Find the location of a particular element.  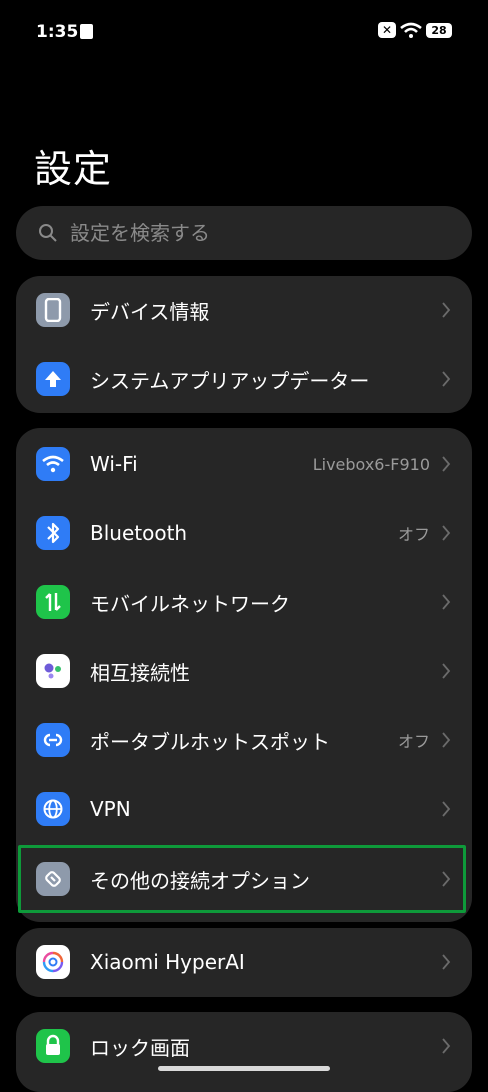

no-sim-icon: ✕ is located at coordinates (387, 30).